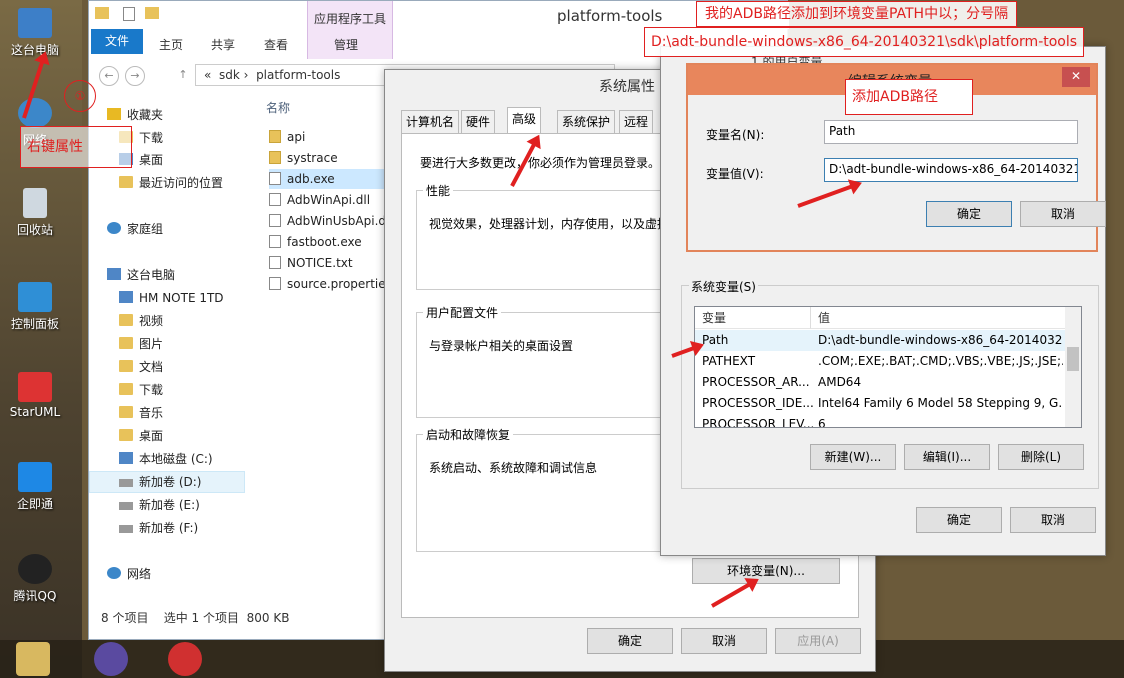  I want to click on column-variable: 变量, so click(753, 318).